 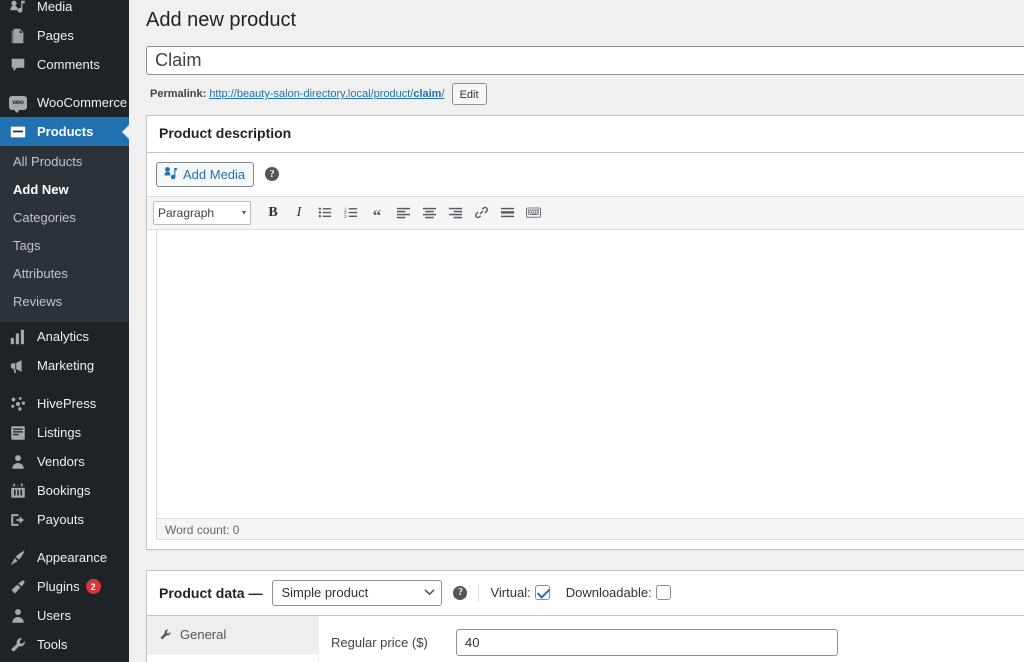 I want to click on downloadable-checkbox, so click(x=663, y=593).